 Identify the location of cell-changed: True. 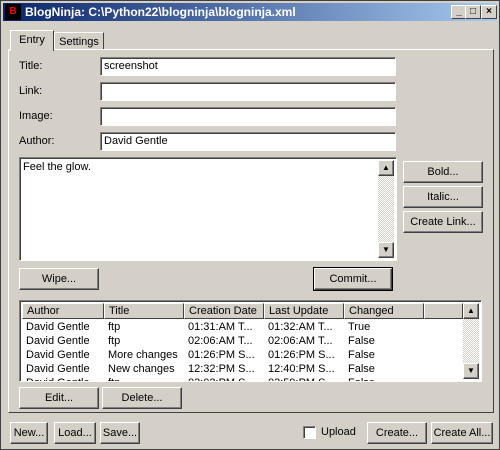
(359, 327).